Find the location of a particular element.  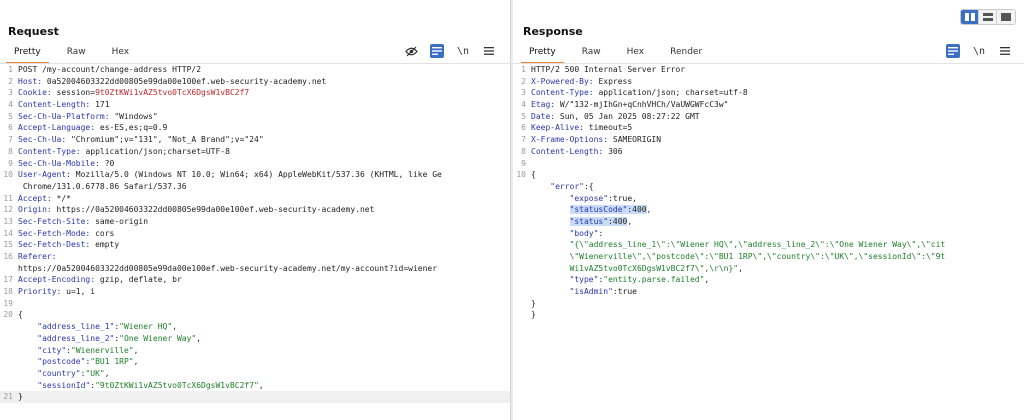

header-key: Sec-Fetch-Site: is located at coordinates (54, 221).